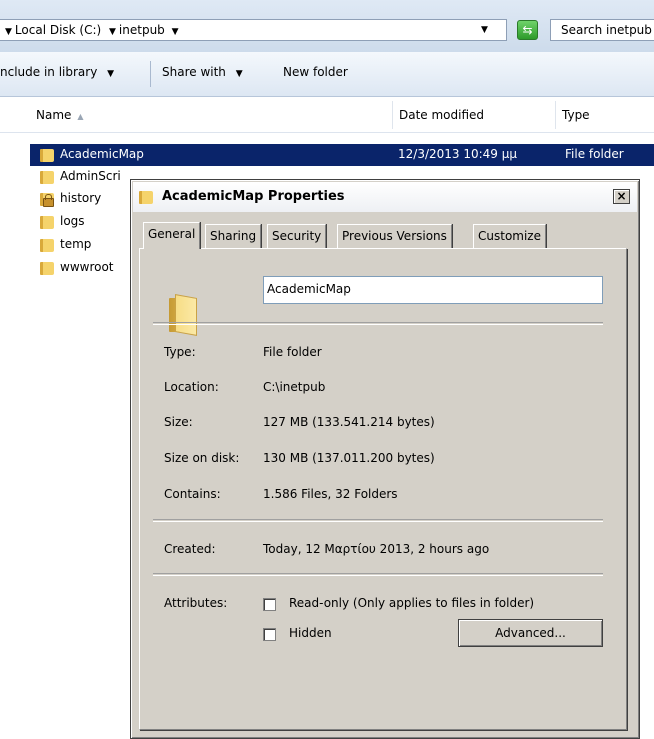 This screenshot has height=739, width=654. I want to click on column-header-row: Name ▲ Date modified Type, so click(327, 115).